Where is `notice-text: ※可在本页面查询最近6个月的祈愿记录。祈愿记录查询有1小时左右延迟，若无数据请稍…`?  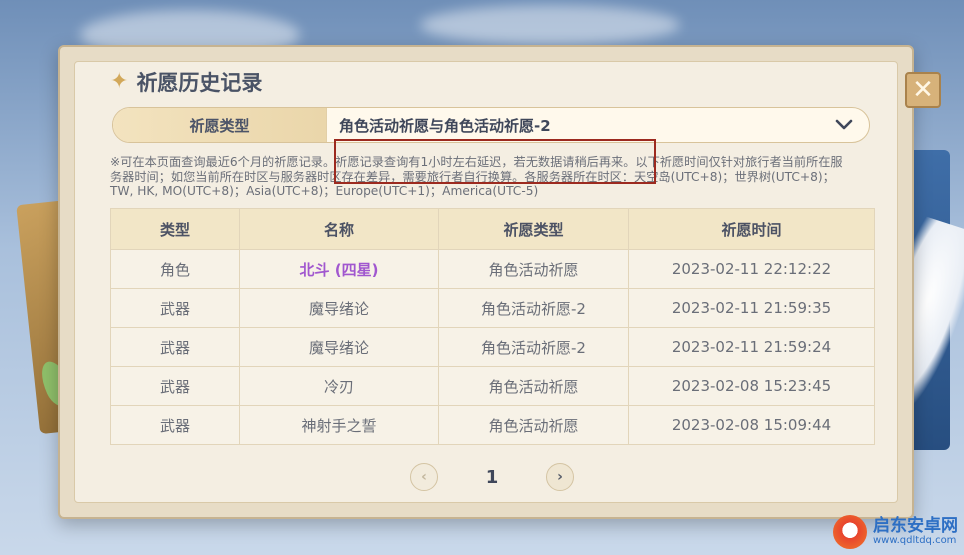
notice-text: ※可在本页面查询最近6个月的祈愿记录。祈愿记录查询有1小时左右延迟，若无数据请稍… is located at coordinates (490, 177).